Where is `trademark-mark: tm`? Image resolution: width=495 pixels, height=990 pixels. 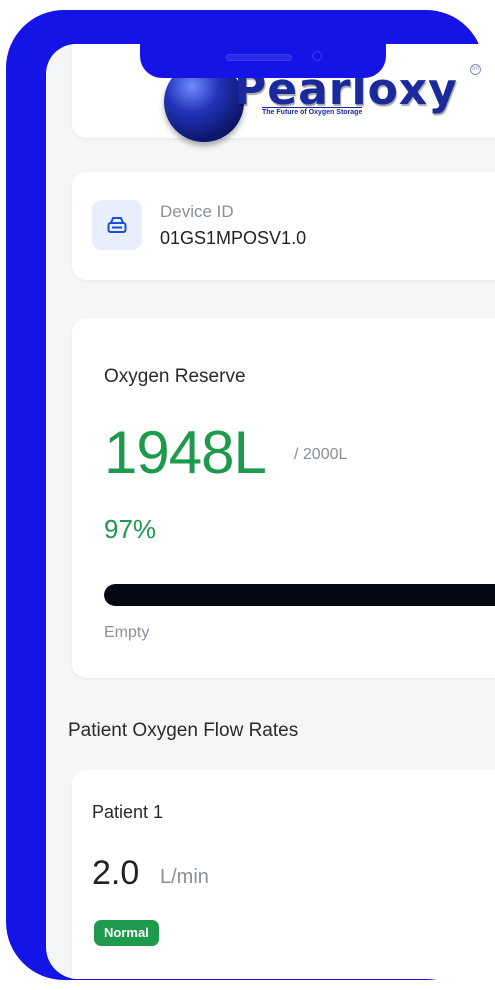 trademark-mark: tm is located at coordinates (475, 69).